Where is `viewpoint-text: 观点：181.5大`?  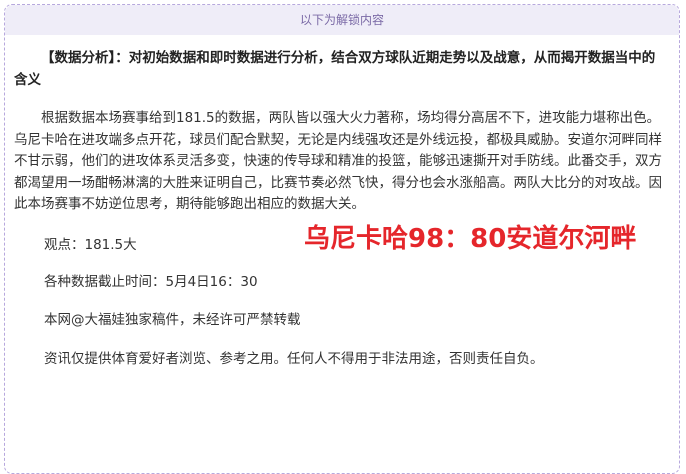 viewpoint-text: 观点：181.5大 is located at coordinates (90, 244).